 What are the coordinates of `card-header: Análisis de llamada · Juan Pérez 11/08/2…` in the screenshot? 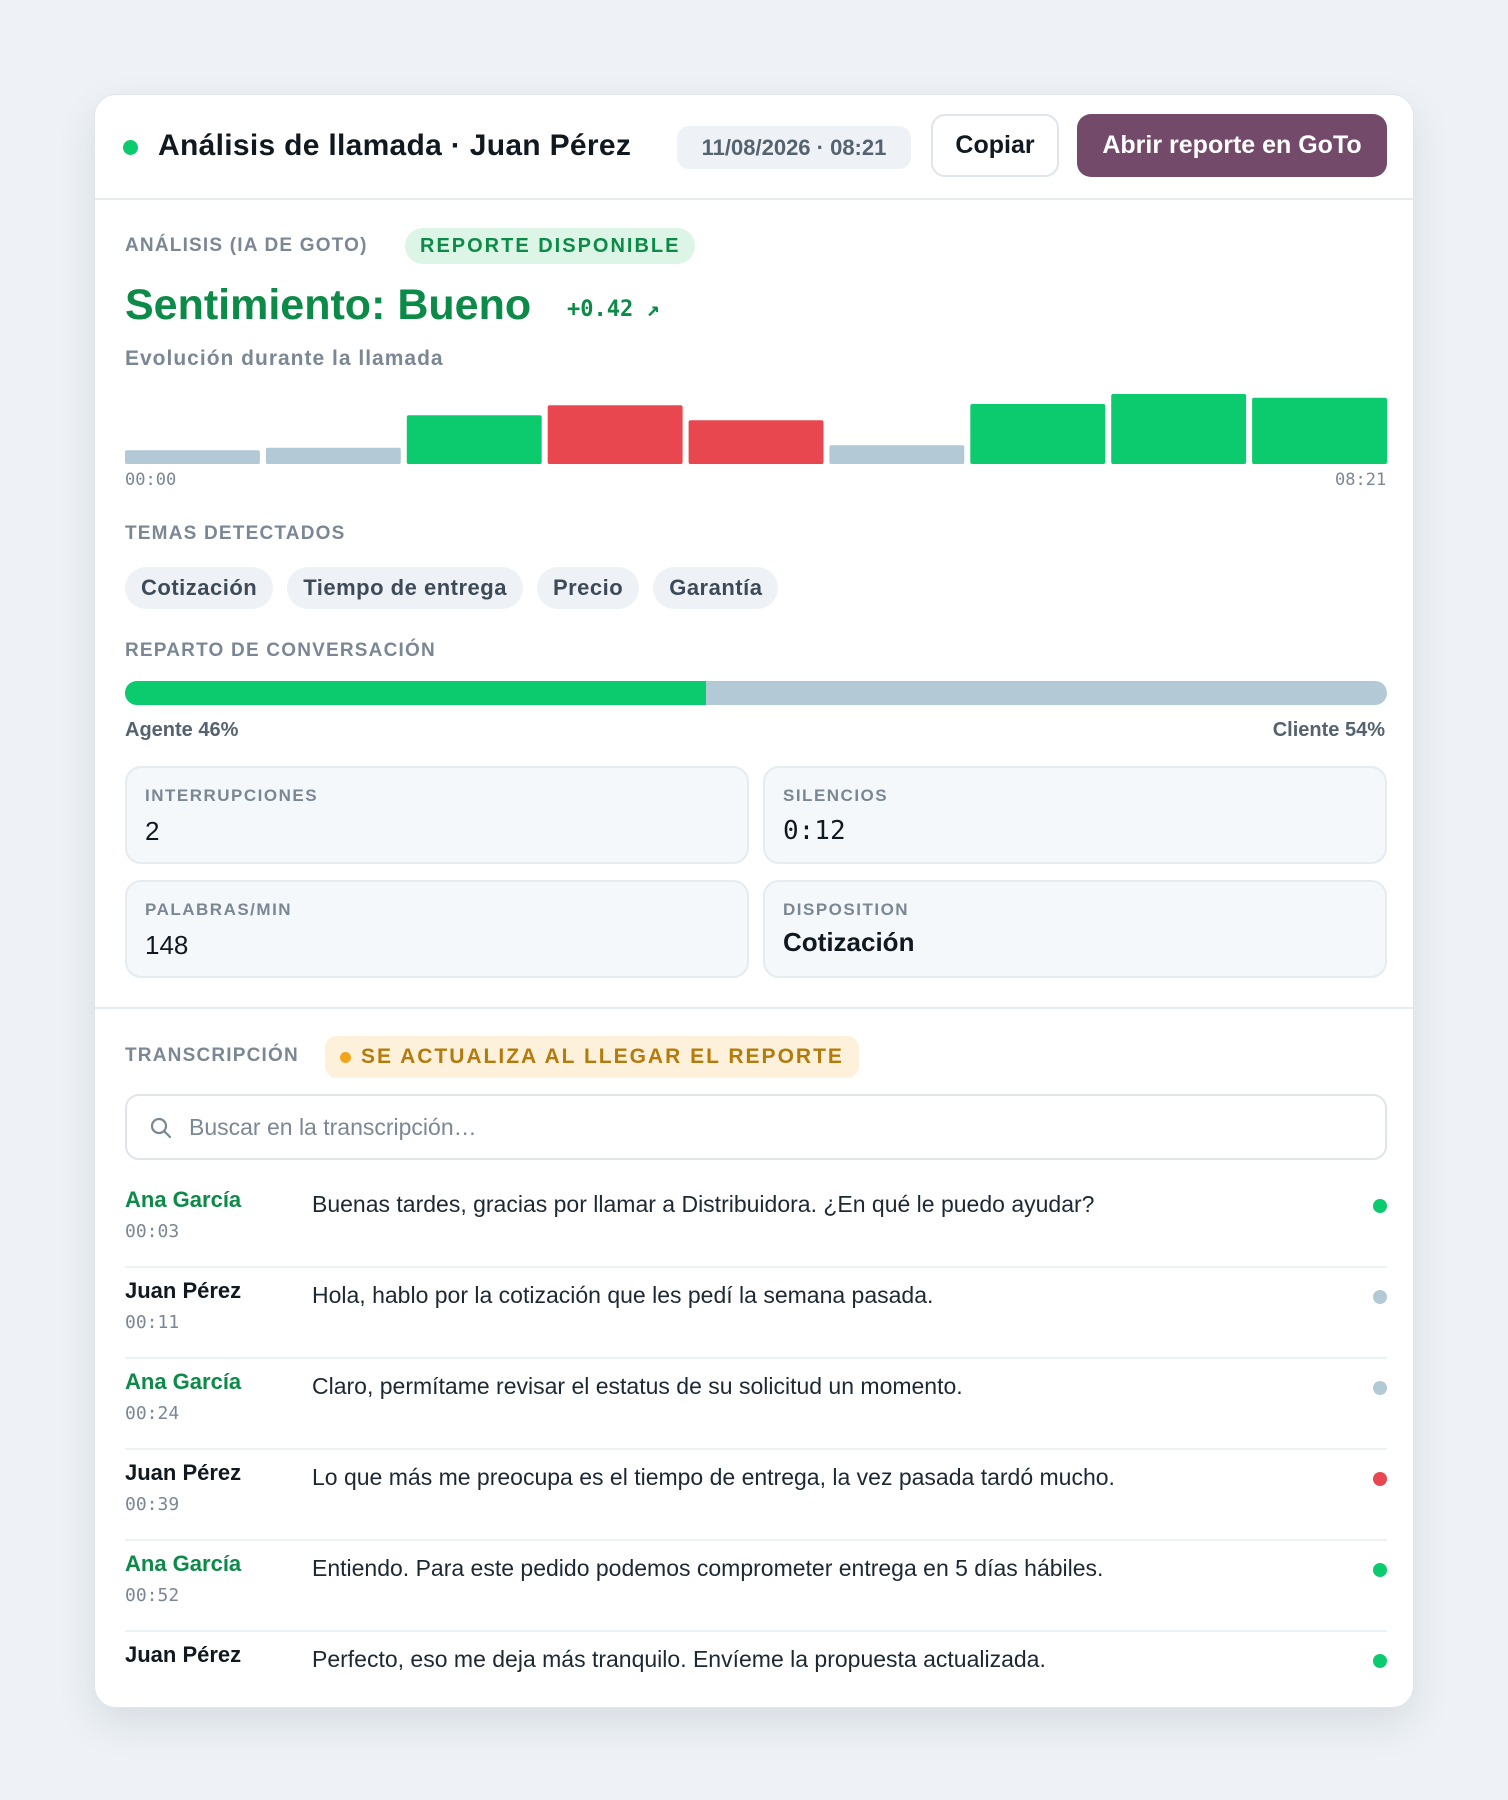 It's located at (754, 147).